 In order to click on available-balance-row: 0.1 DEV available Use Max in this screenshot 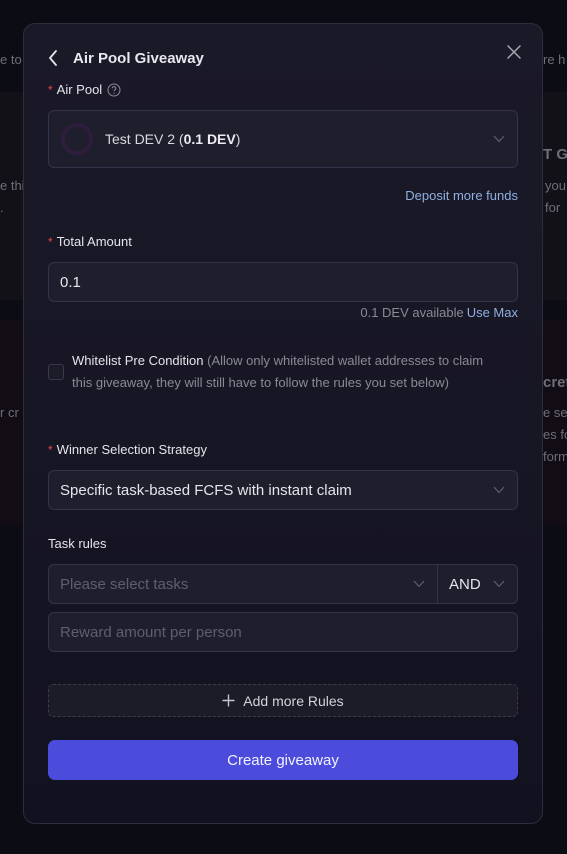, I will do `click(439, 312)`.